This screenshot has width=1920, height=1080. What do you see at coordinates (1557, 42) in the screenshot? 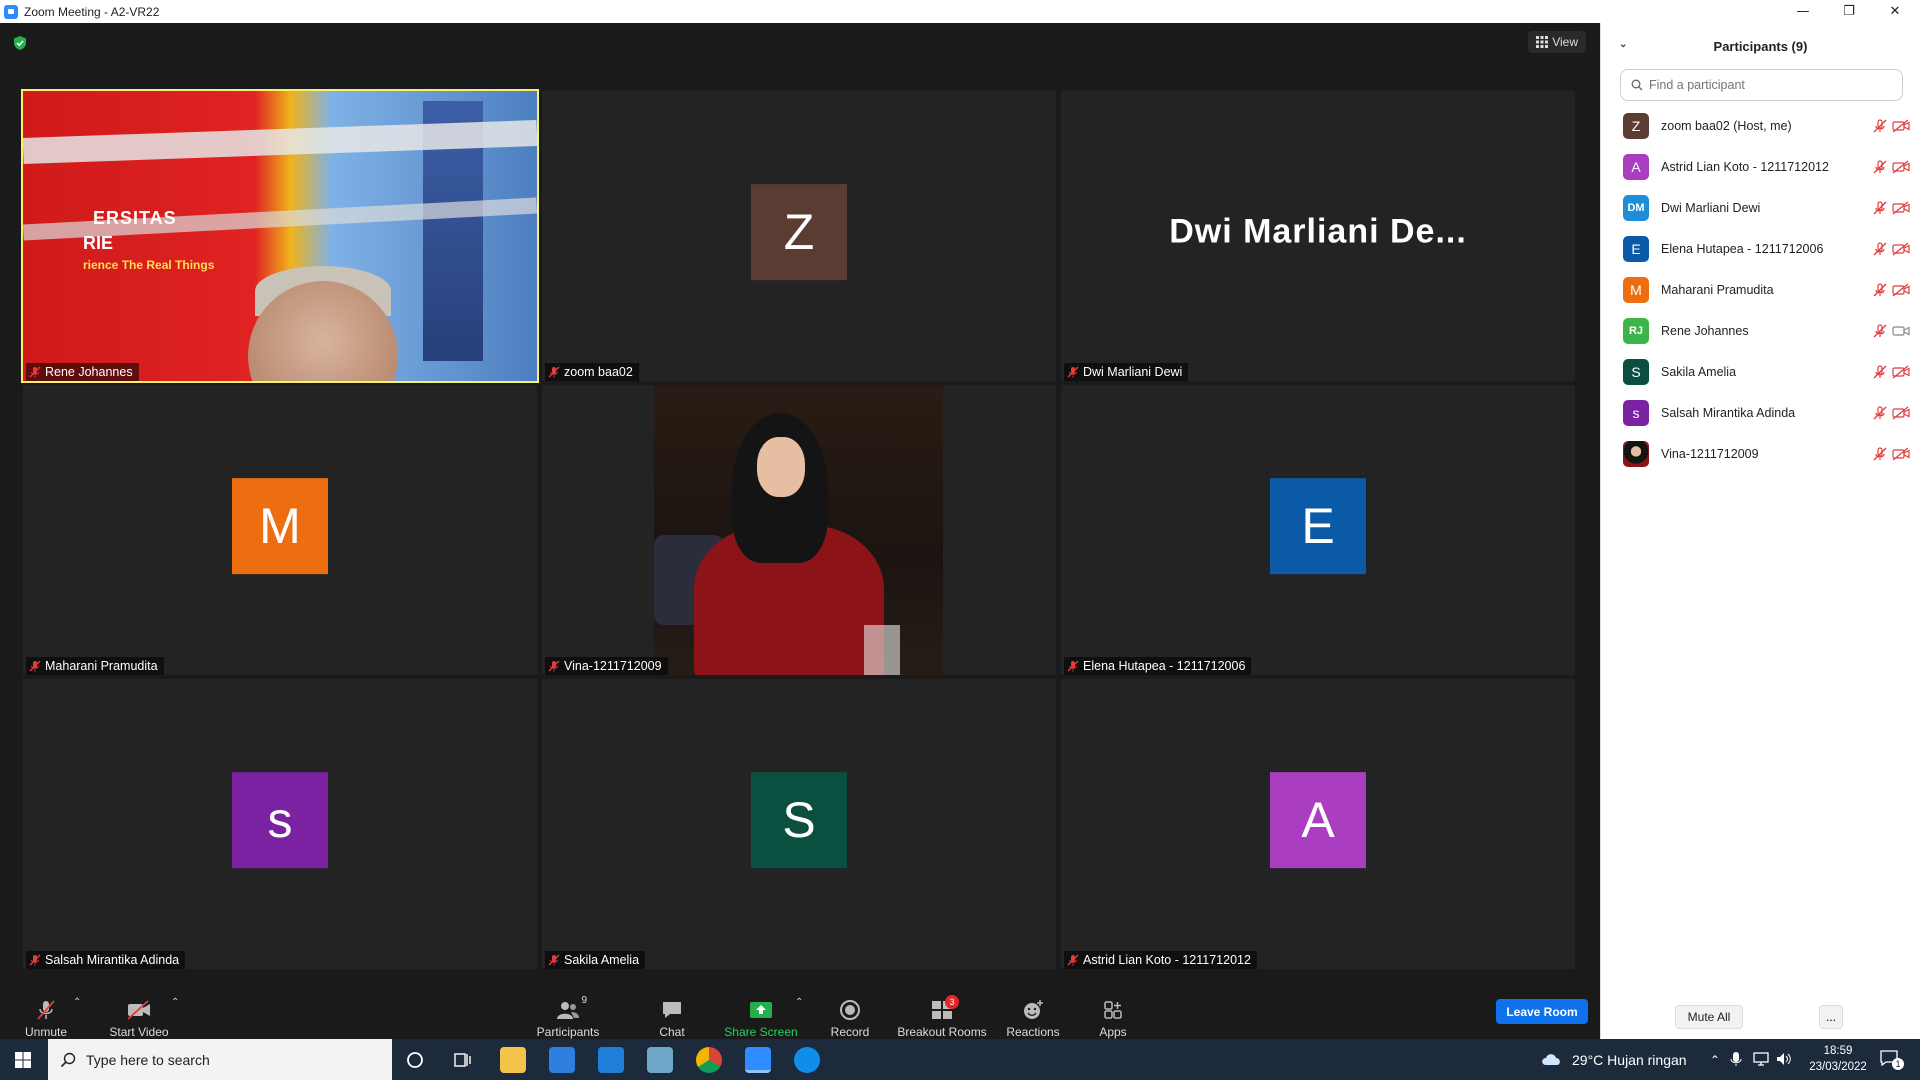
I see `view-button: View` at bounding box center [1557, 42].